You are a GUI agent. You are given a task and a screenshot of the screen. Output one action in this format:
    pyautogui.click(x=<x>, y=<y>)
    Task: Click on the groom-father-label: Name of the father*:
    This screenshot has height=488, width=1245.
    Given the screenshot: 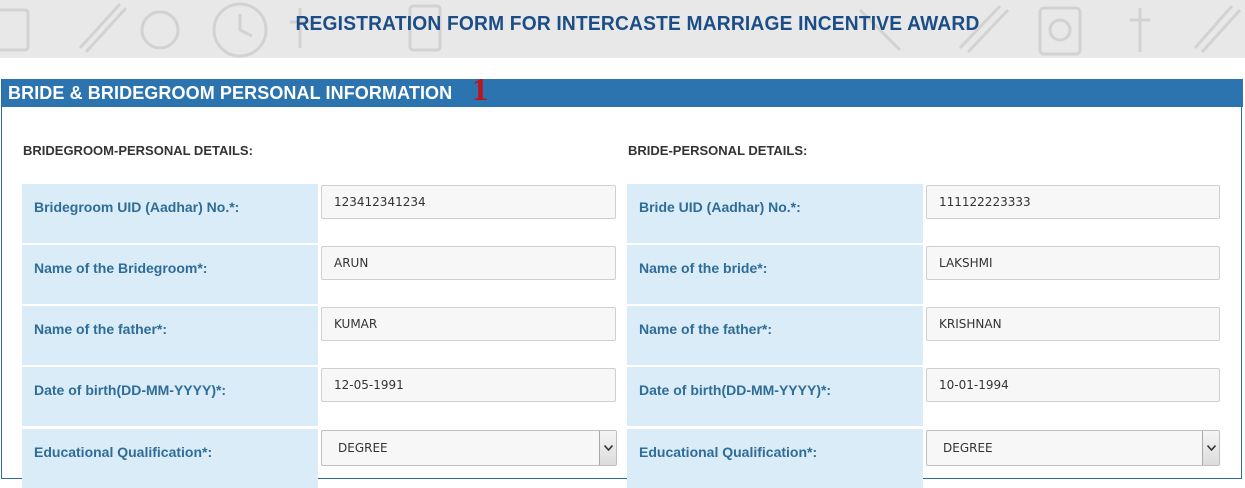 What is the action you would take?
    pyautogui.click(x=100, y=329)
    